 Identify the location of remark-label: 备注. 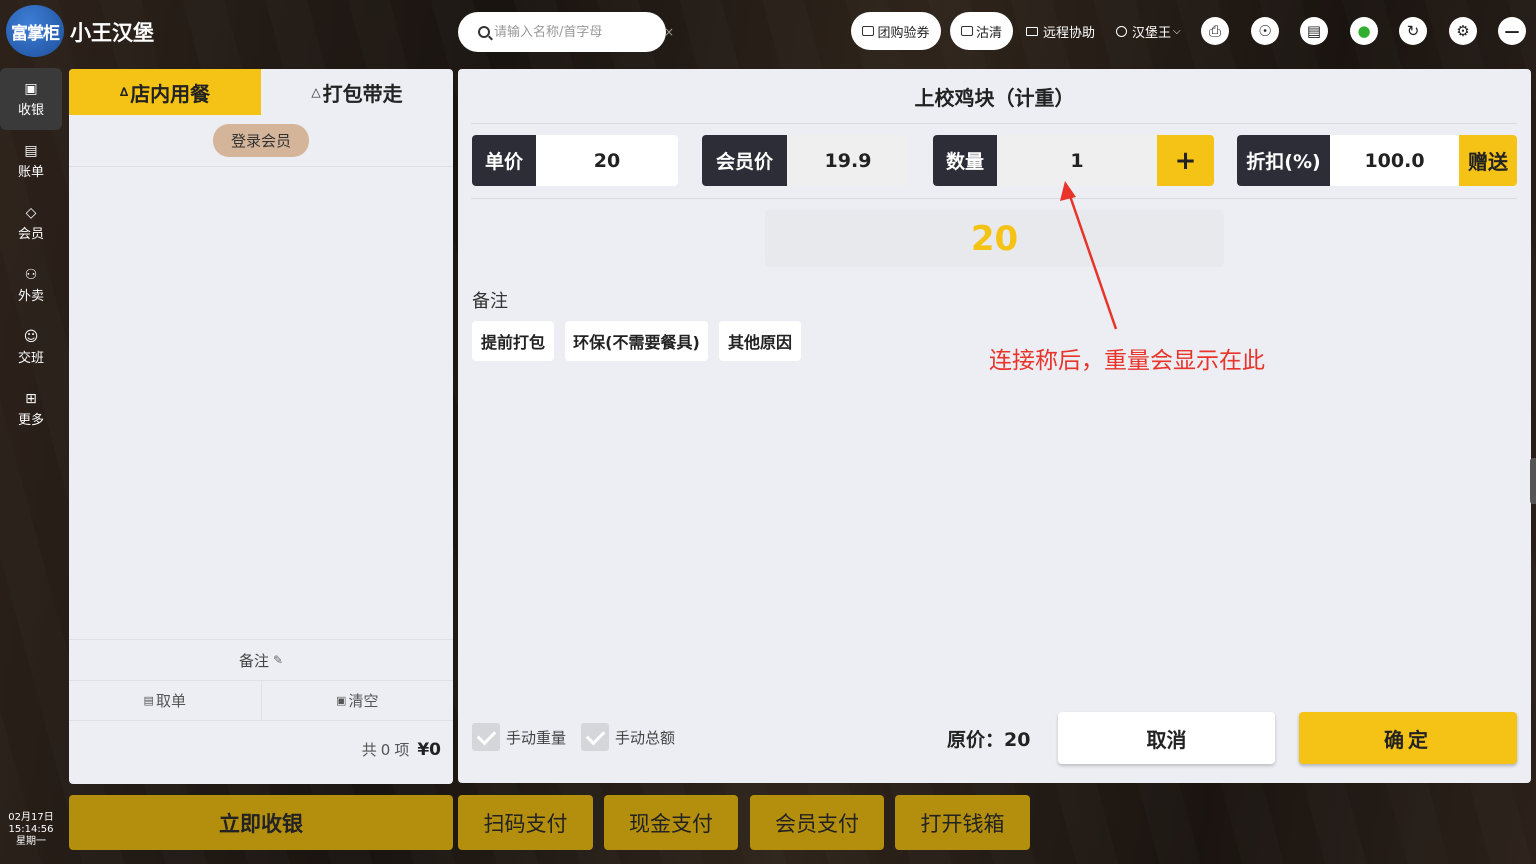
(490, 301).